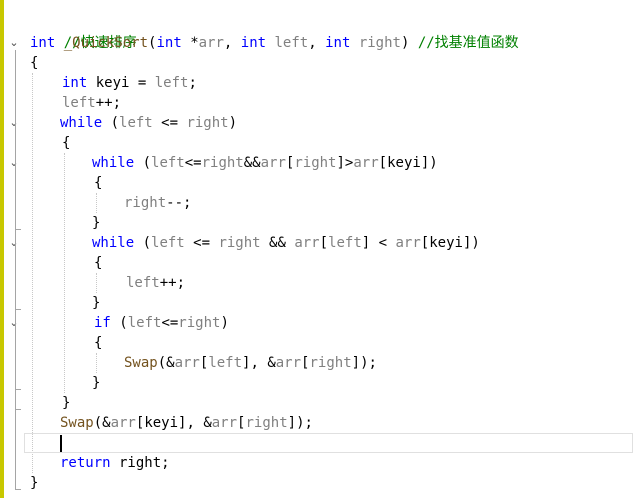  I want to click on code-line: Swap(&arr[left], &arr[right]);, so click(250, 363).